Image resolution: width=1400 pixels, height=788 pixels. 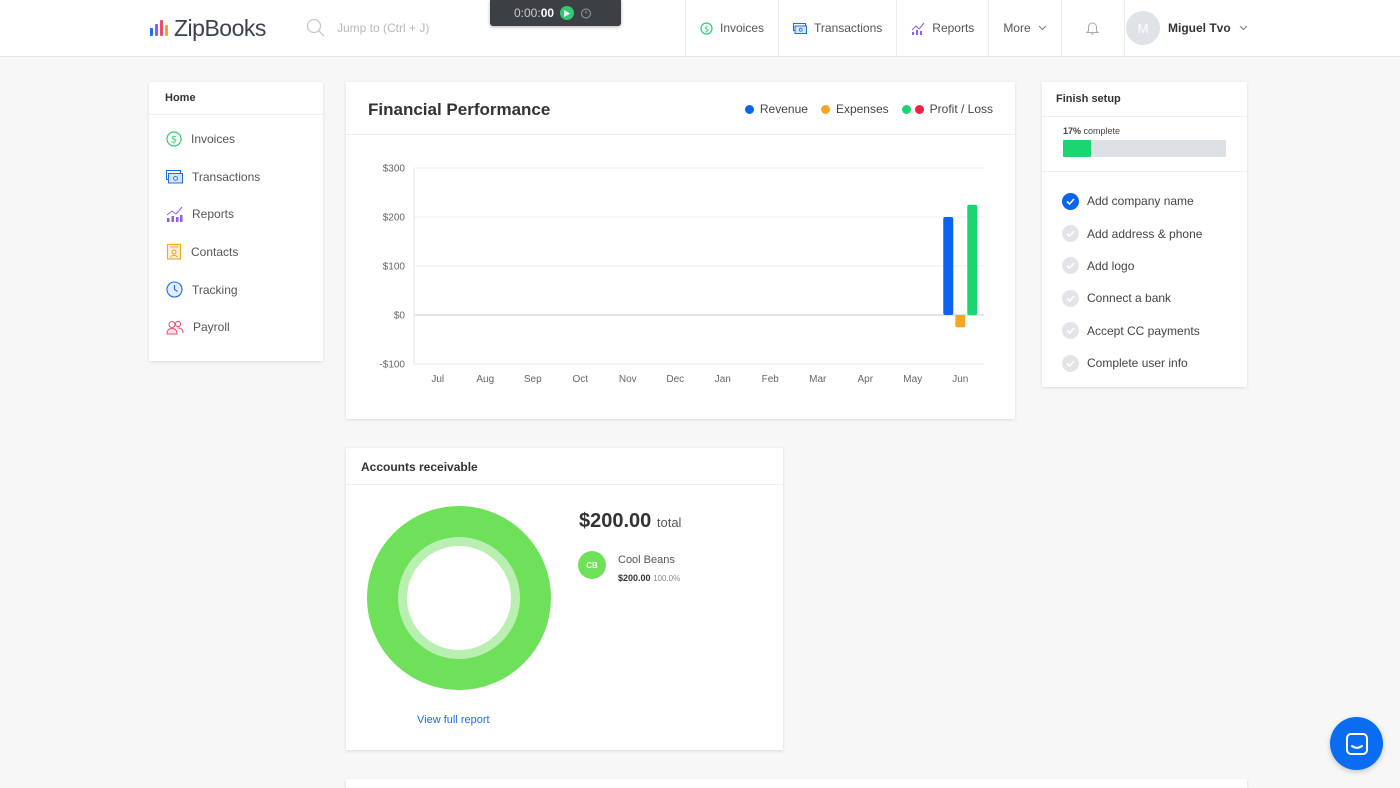 I want to click on people-icon, so click(x=175, y=327).